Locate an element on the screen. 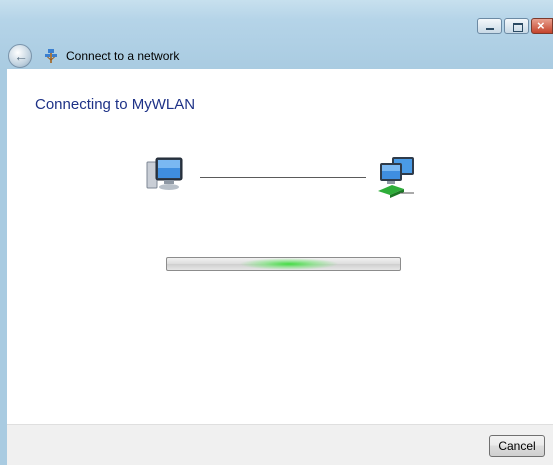  connection-heading: Connecting to MyWLAN is located at coordinates (115, 104).